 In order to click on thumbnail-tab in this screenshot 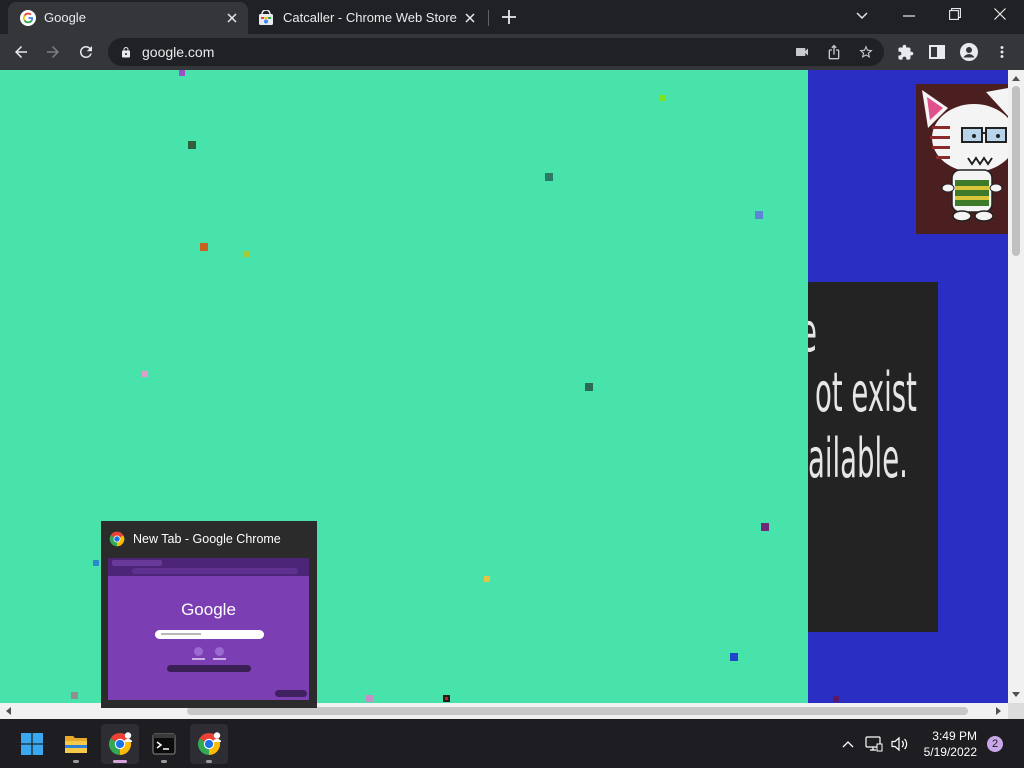, I will do `click(137, 563)`.